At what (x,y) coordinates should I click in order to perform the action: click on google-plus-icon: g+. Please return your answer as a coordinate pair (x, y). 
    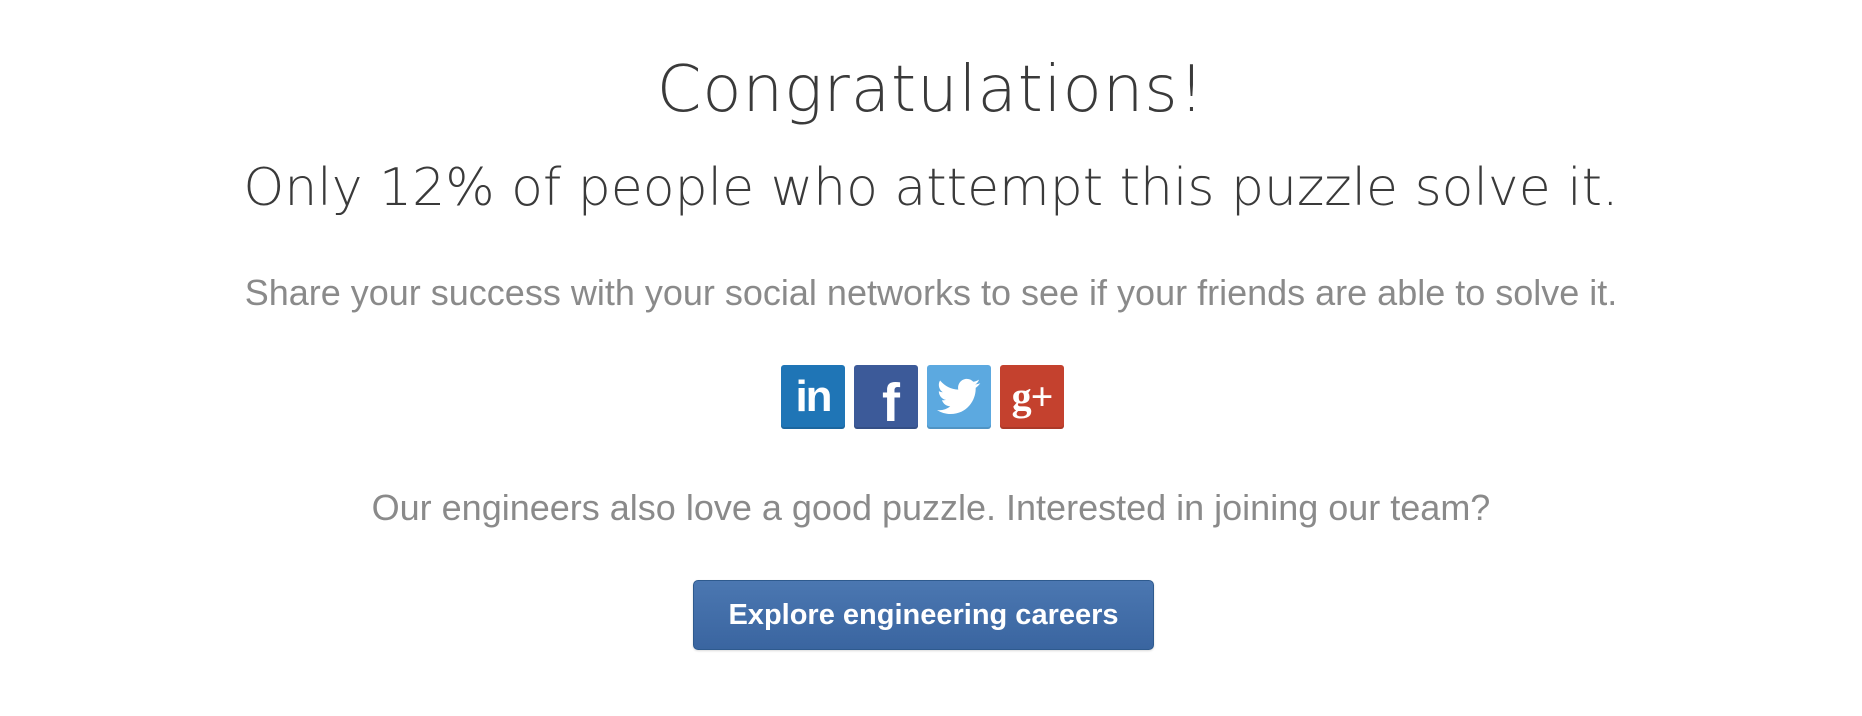
    Looking at the image, I should click on (1032, 396).